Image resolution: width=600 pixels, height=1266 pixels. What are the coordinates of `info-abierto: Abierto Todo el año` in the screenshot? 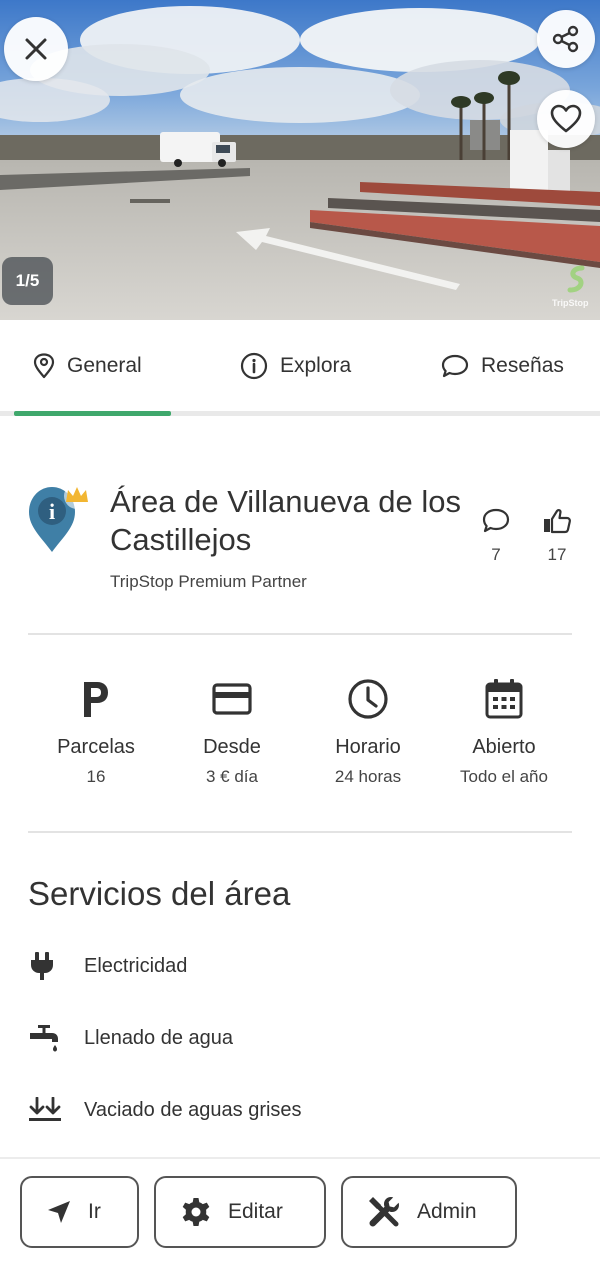 It's located at (504, 731).